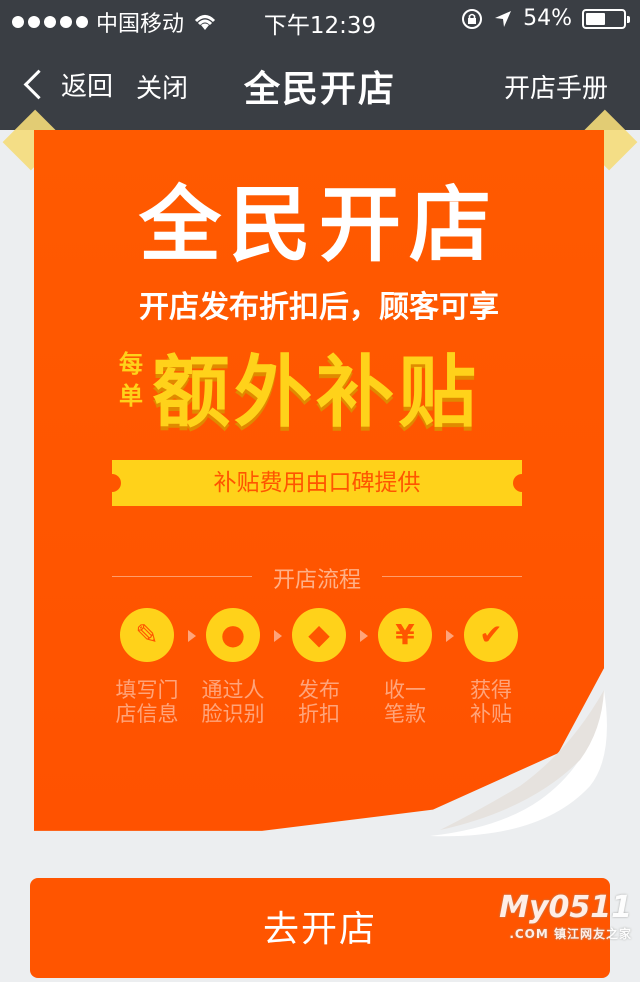  I want to click on step-face-recognition: ● 通过人 脸识别, so click(233, 667).